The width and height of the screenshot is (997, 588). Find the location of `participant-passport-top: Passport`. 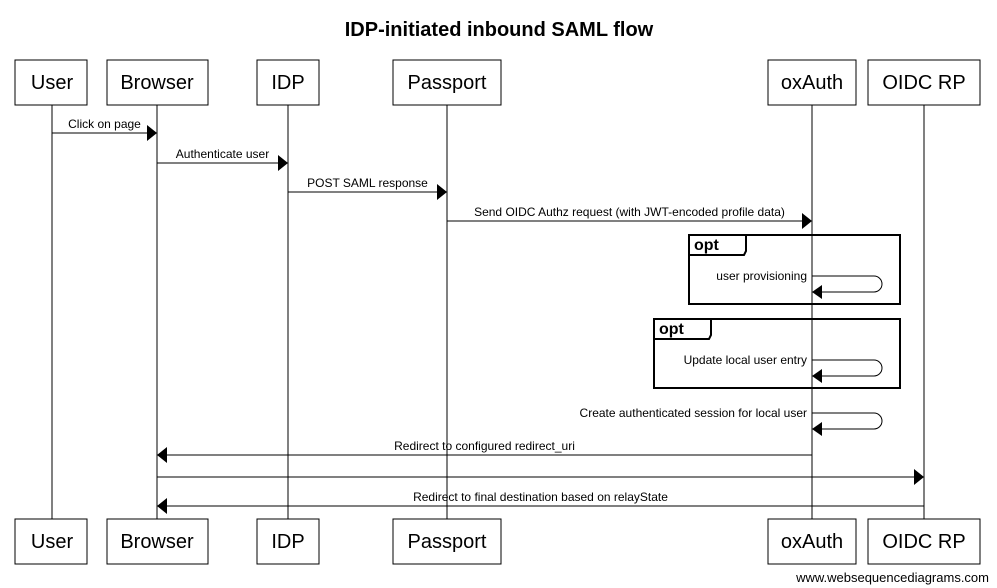

participant-passport-top: Passport is located at coordinates (447, 82).